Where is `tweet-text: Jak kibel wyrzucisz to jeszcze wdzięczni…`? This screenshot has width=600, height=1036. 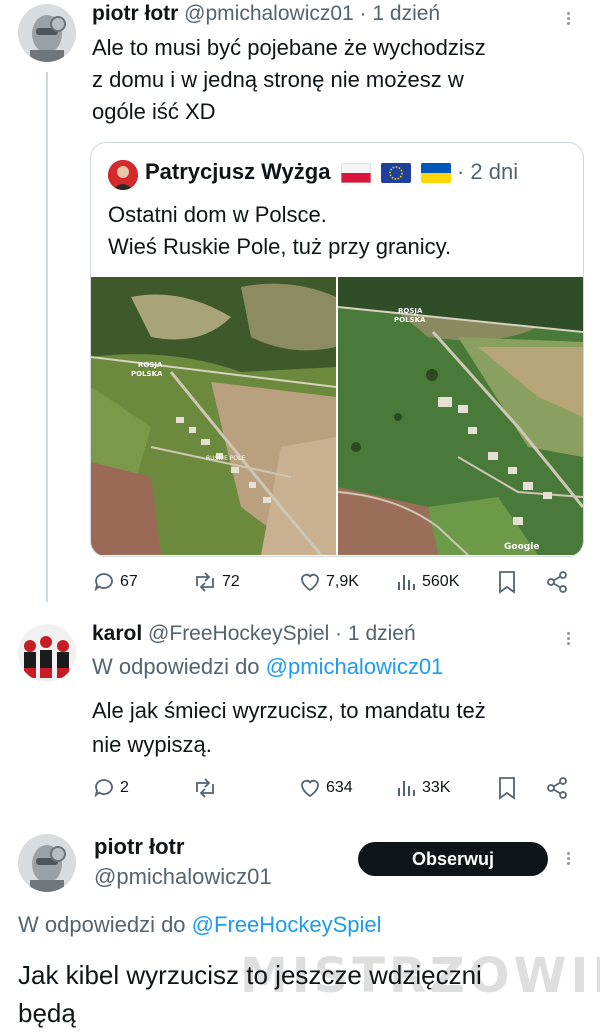 tweet-text: Jak kibel wyrzucisz to jeszcze wdzięczni… is located at coordinates (250, 994).